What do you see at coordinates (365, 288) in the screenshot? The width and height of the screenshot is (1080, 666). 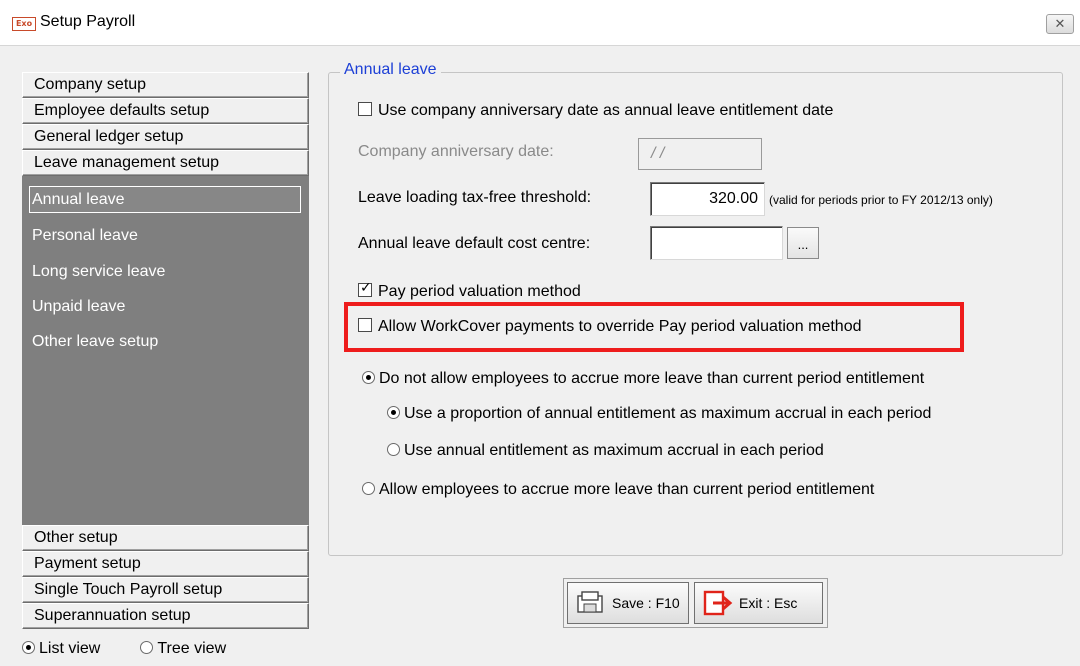 I see `checkbox-checked-icon` at bounding box center [365, 288].